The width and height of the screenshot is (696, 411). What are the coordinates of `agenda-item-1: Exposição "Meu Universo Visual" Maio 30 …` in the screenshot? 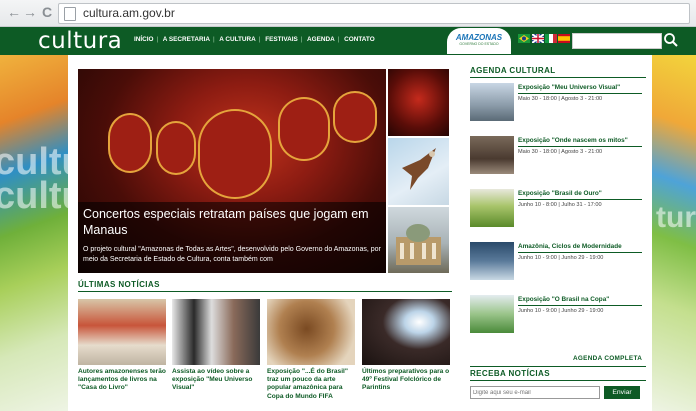 It's located at (558, 105).